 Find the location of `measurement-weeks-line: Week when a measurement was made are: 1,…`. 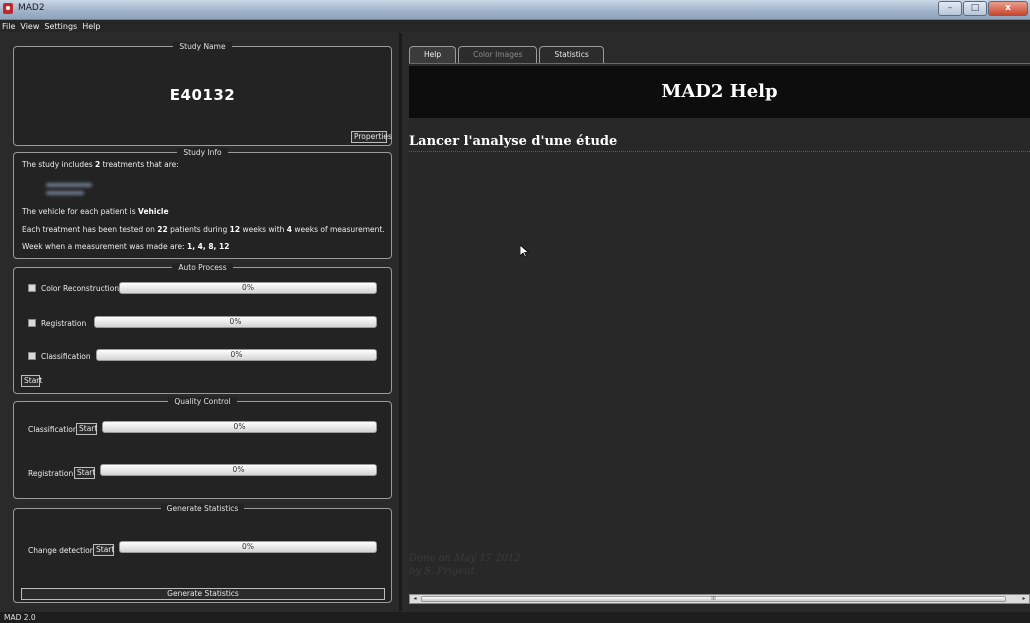

measurement-weeks-line: Week when a measurement was made are: 1,… is located at coordinates (126, 246).